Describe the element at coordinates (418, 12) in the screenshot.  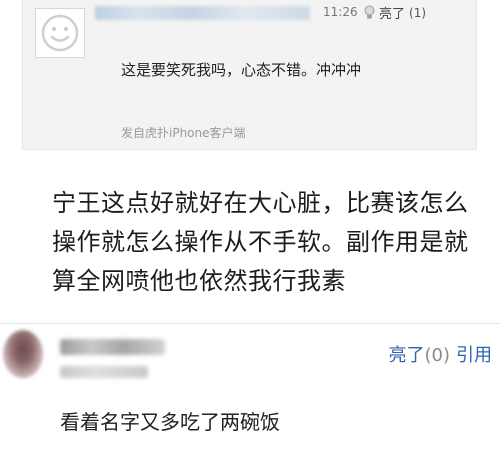
I see `like-count: (1)` at that location.